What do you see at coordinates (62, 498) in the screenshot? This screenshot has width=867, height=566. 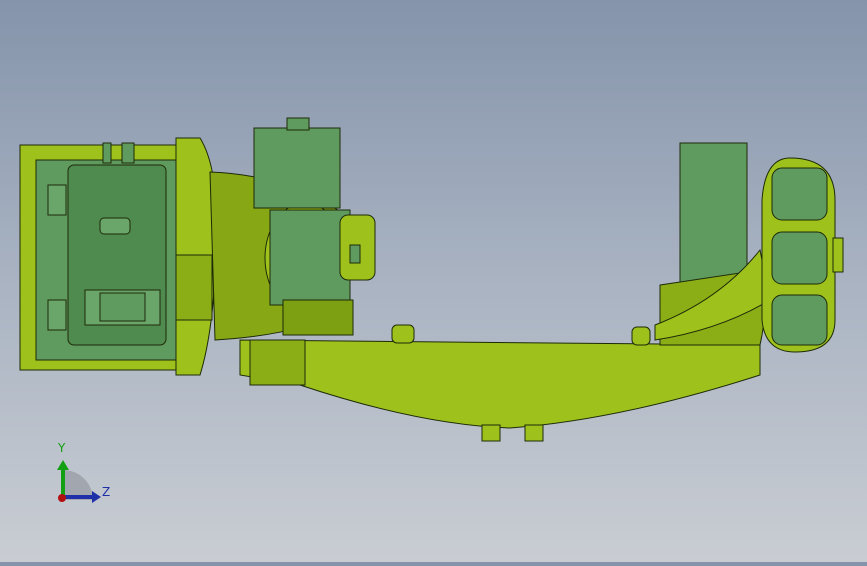 I see `x-axis-dot` at bounding box center [62, 498].